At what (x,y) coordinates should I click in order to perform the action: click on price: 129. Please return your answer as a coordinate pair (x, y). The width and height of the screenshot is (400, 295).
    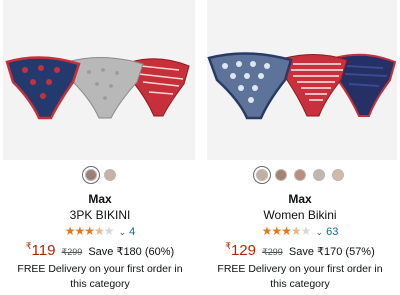
    Looking at the image, I should click on (243, 250).